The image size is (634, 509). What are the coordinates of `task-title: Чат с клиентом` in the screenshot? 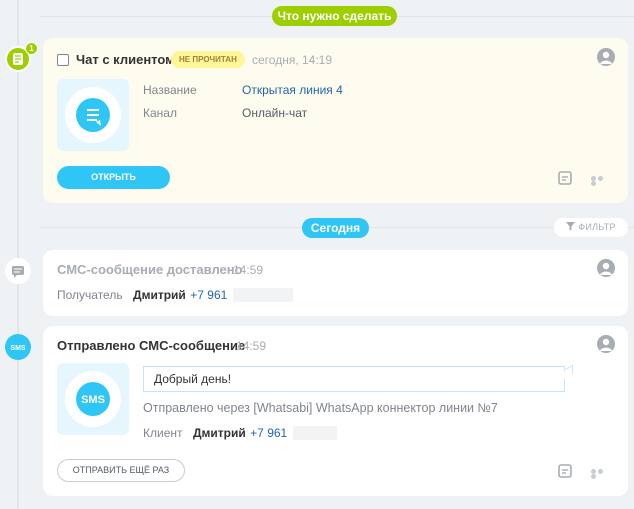 It's located at (125, 59).